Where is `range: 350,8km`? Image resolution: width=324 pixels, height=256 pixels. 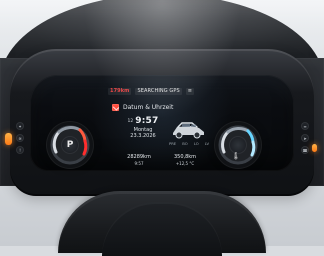
range: 350,8km is located at coordinates (185, 157).